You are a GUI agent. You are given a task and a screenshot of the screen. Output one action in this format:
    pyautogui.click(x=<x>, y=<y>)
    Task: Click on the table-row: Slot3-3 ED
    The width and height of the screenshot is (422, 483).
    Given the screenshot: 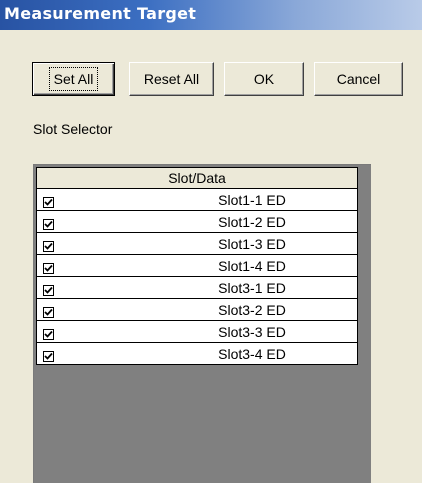 What is the action you would take?
    pyautogui.click(x=197, y=331)
    